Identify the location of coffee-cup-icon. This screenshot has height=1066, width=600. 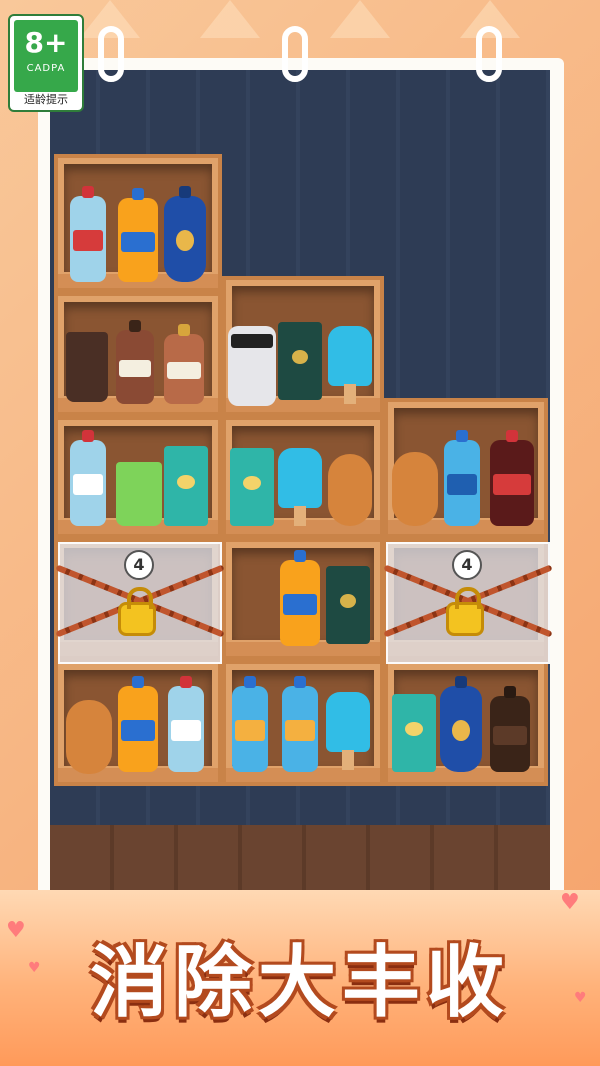
(87, 367).